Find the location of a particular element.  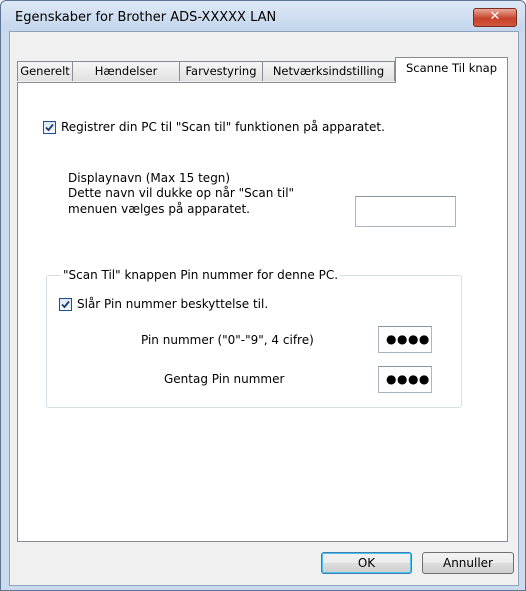

pin-number-input: ●●●● is located at coordinates (405, 339).